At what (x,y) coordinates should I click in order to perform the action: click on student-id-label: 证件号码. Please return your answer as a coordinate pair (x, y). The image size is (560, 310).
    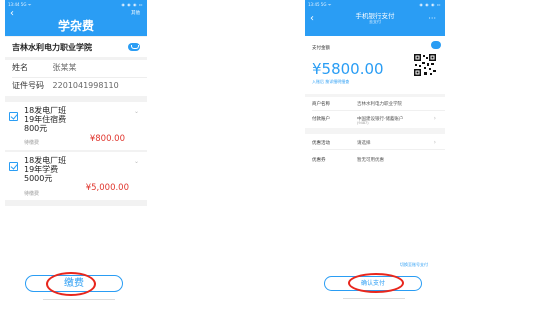
    Looking at the image, I should click on (28, 85).